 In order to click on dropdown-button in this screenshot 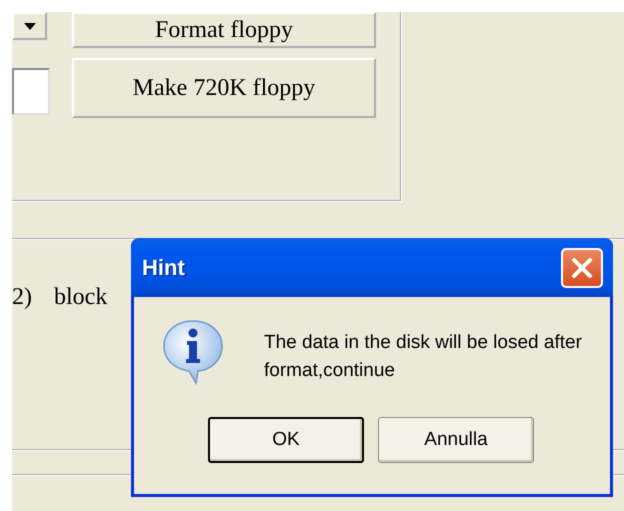, I will do `click(29, 26)`.